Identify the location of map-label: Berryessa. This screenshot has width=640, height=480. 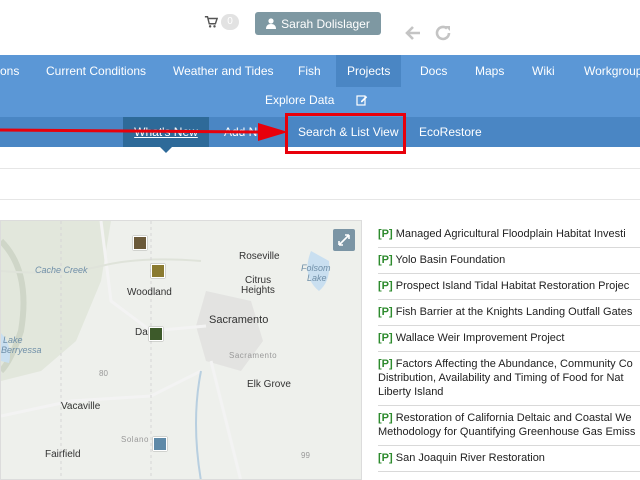
(21, 350).